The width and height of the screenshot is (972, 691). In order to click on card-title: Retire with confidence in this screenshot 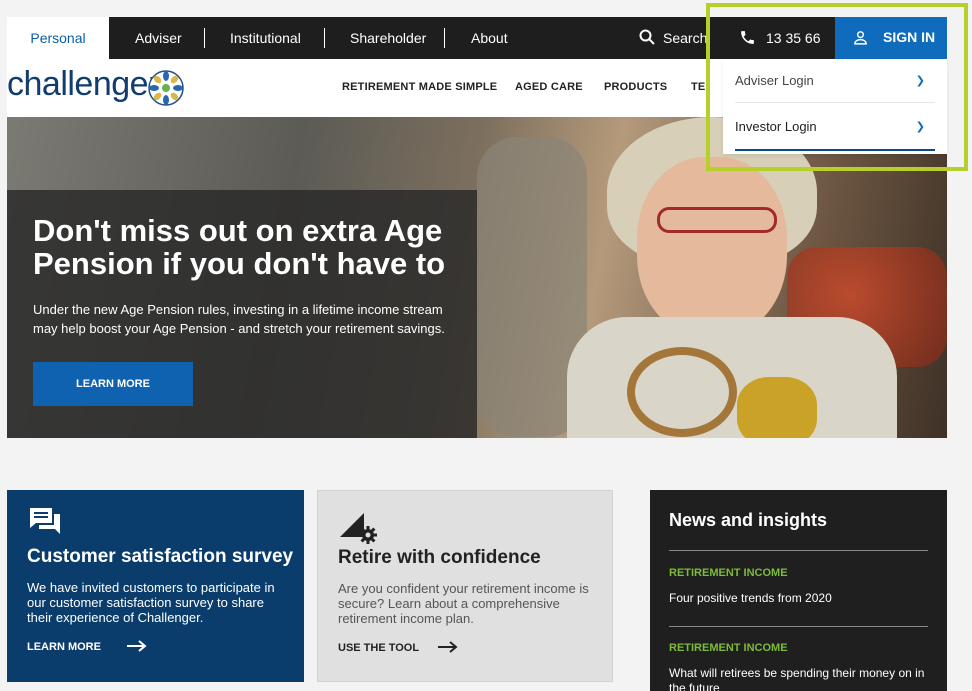, I will do `click(439, 557)`.